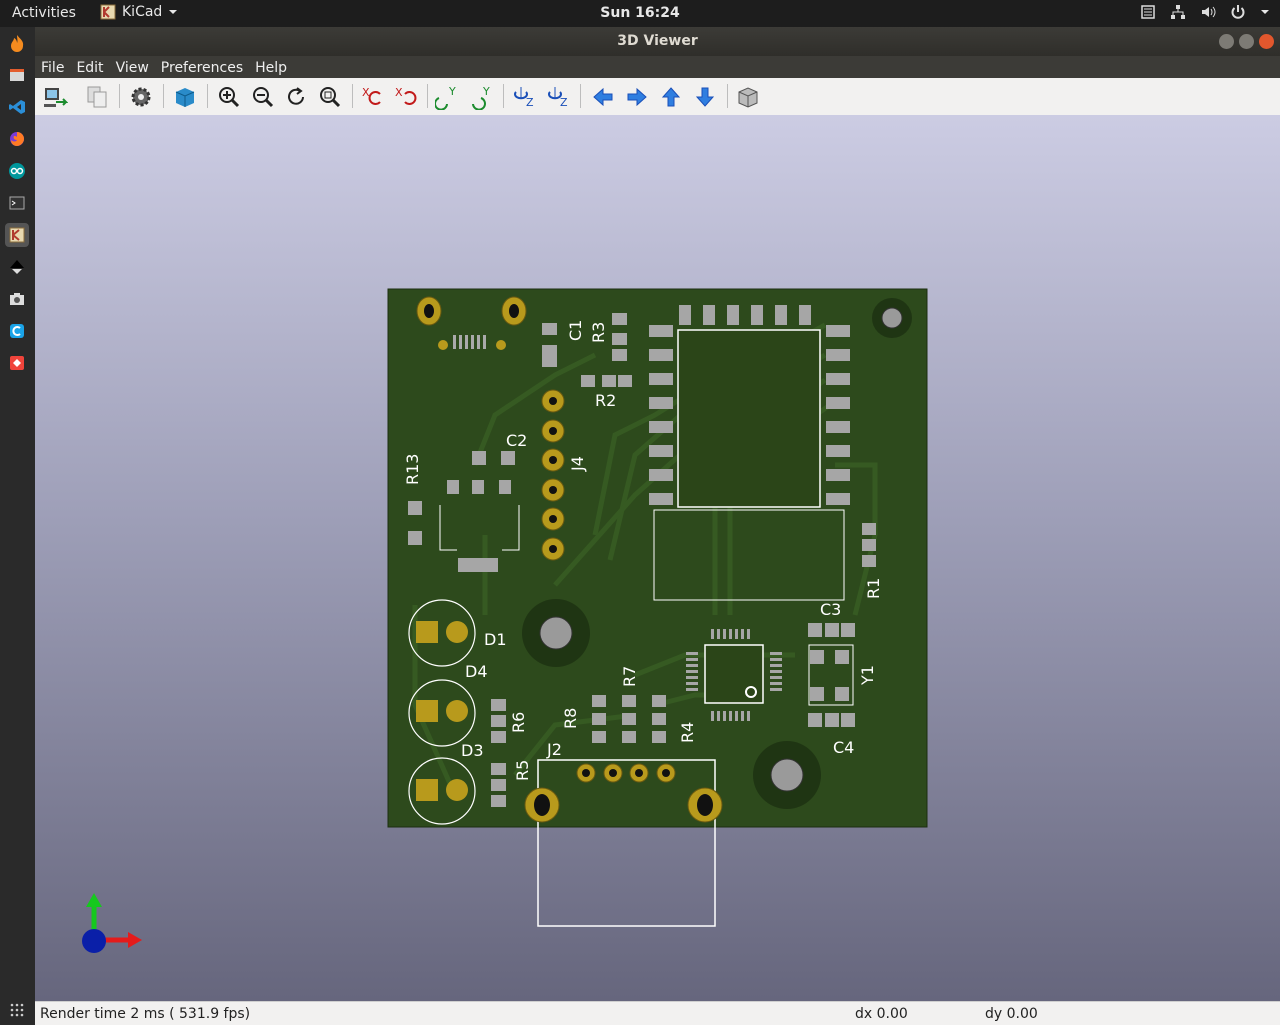 This screenshot has height=1025, width=1280. I want to click on close-button, so click(1266, 41).